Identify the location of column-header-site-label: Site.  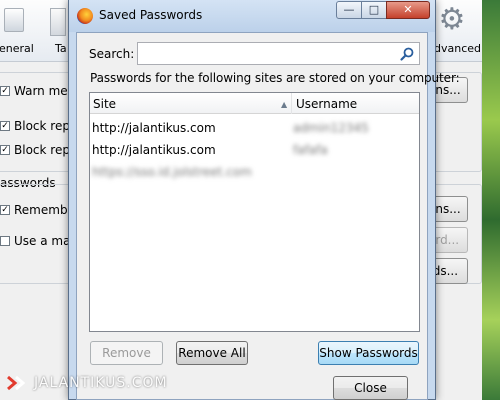
(105, 104).